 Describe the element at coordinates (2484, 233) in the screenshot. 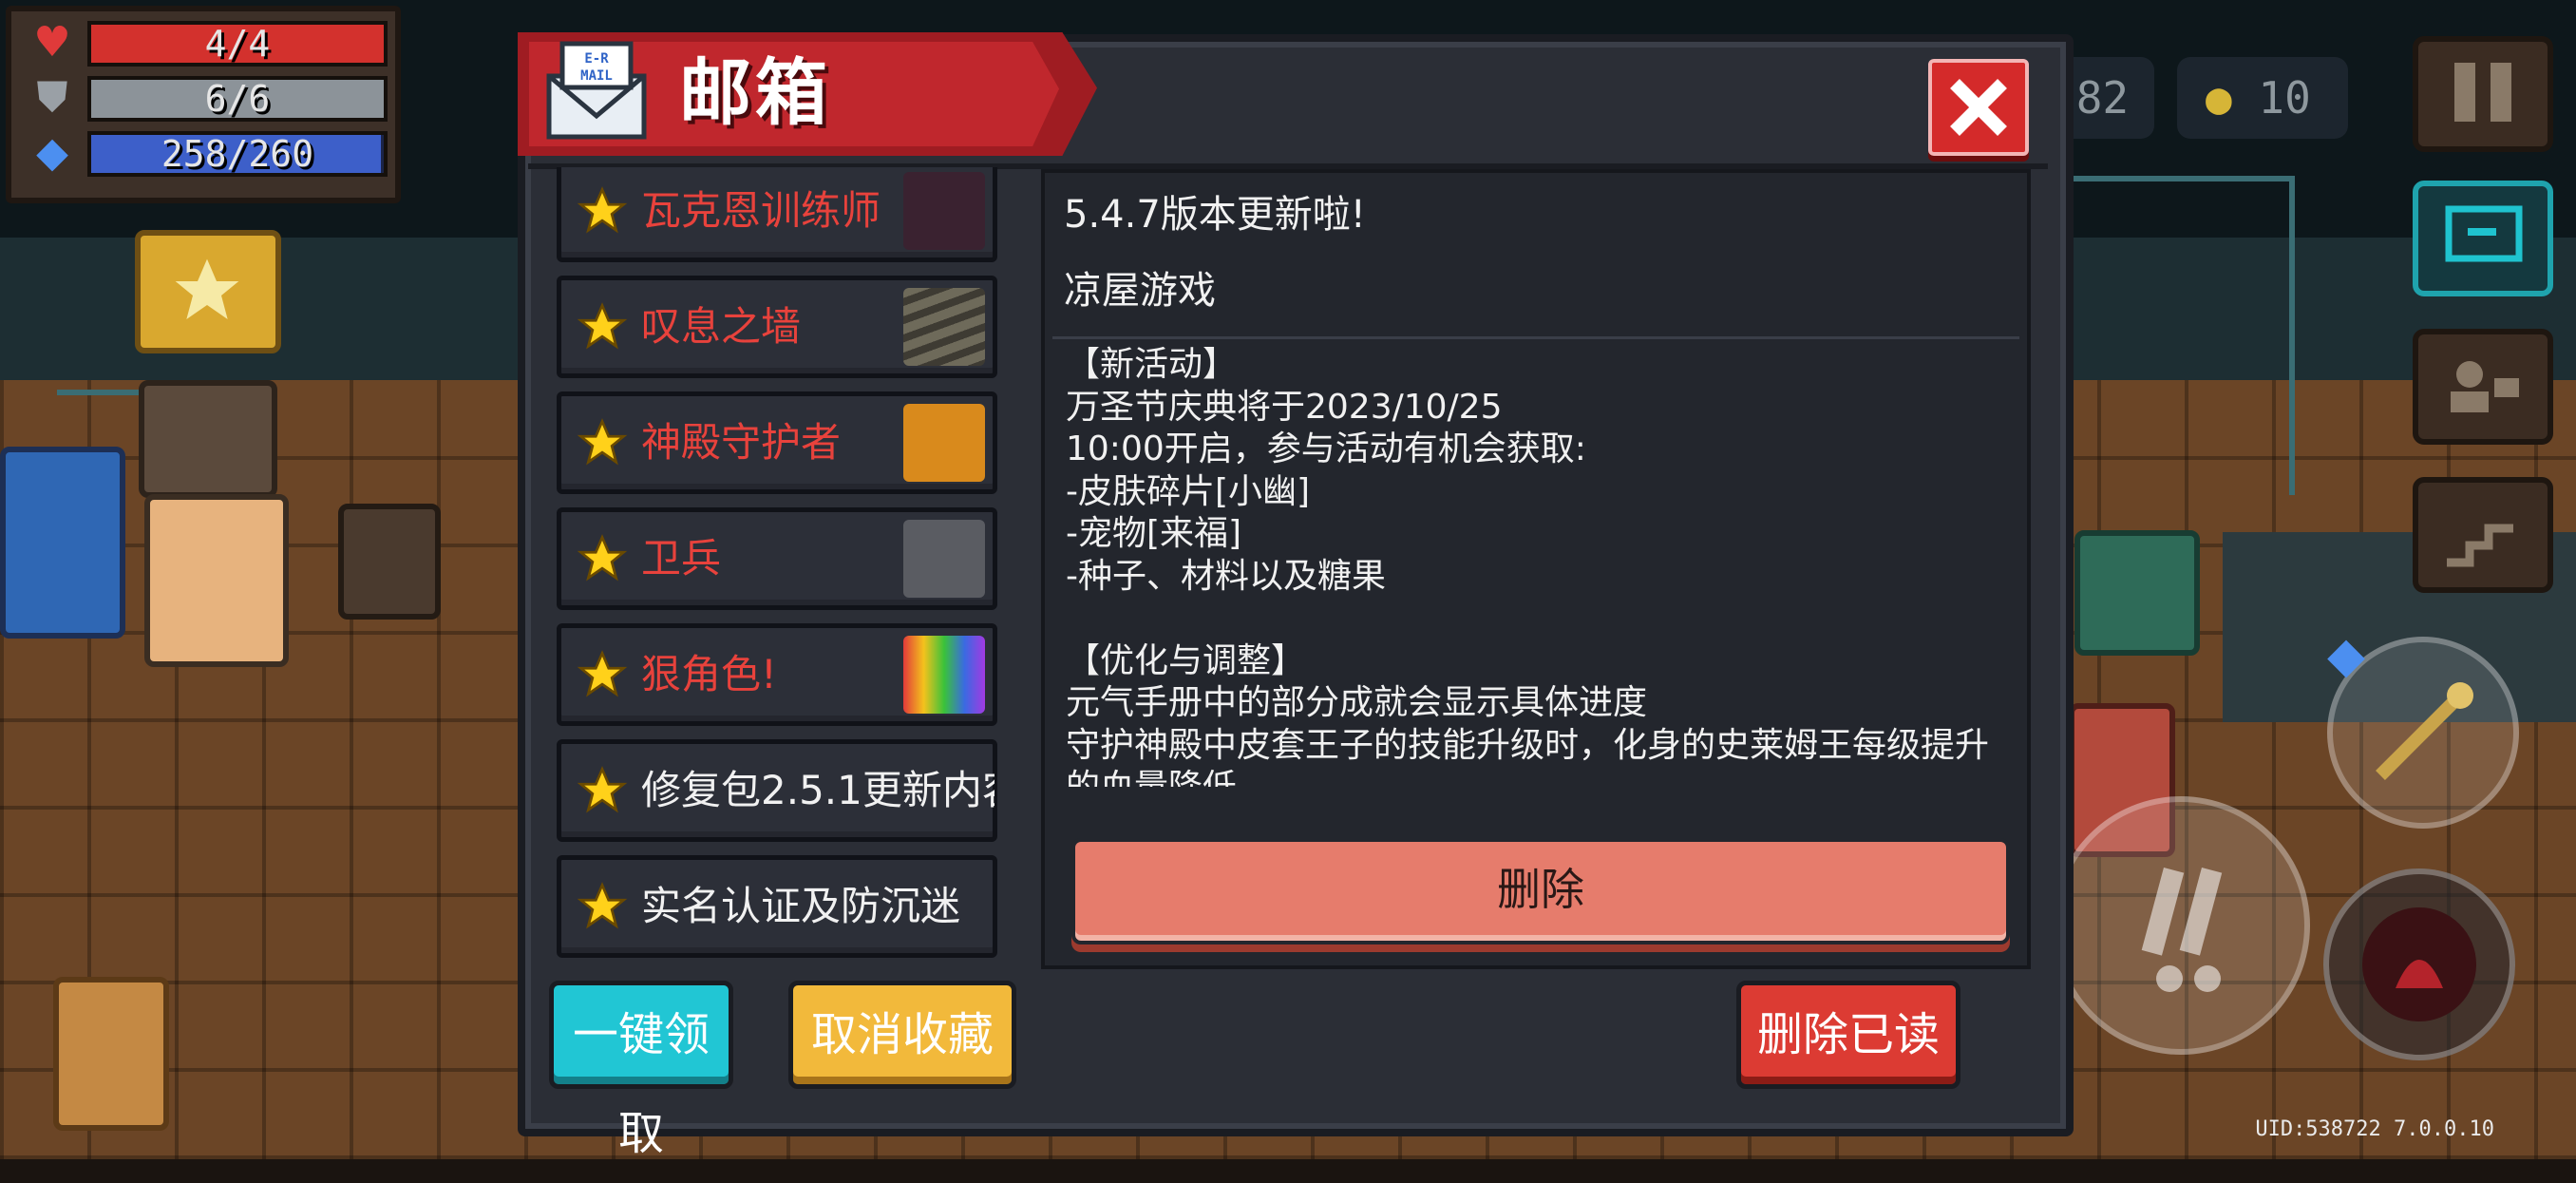

I see `monitor-icon` at that location.